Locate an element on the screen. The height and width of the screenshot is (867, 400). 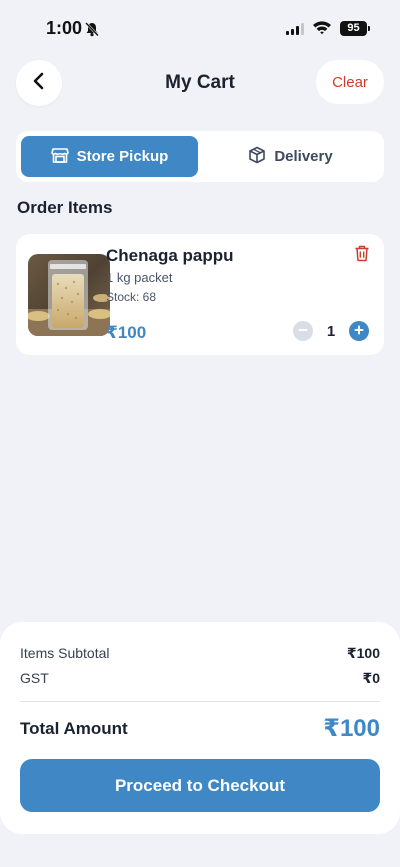
gst-label: GST is located at coordinates (34, 678).